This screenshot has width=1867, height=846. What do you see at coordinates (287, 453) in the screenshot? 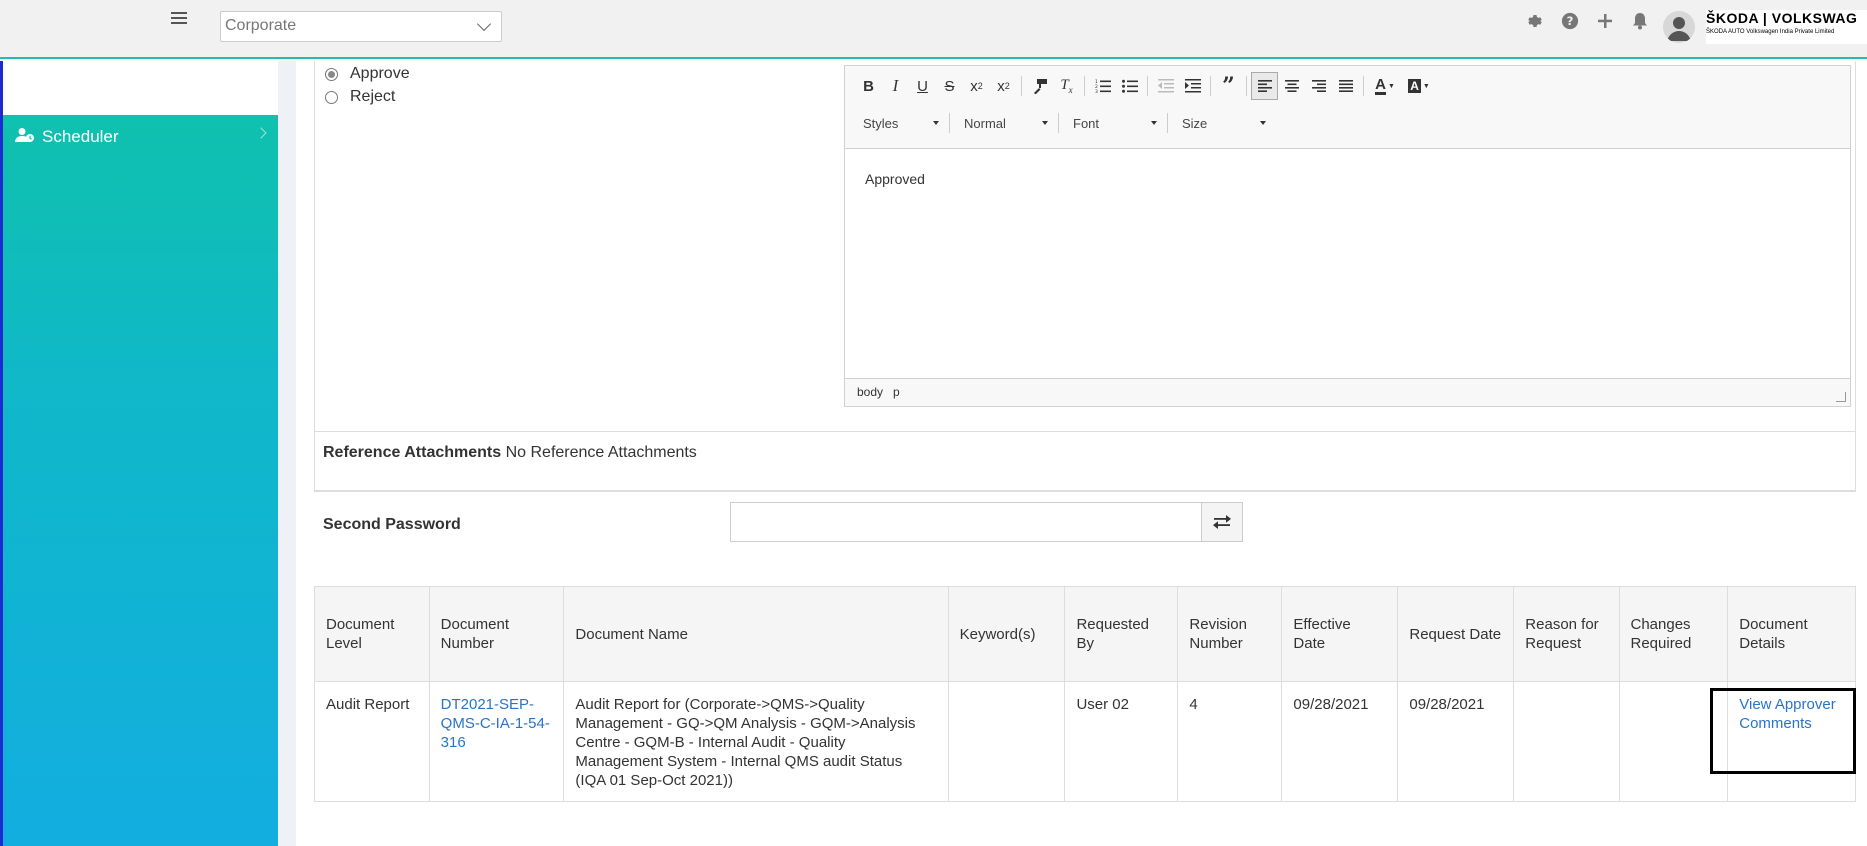
I see `content-gutter` at bounding box center [287, 453].